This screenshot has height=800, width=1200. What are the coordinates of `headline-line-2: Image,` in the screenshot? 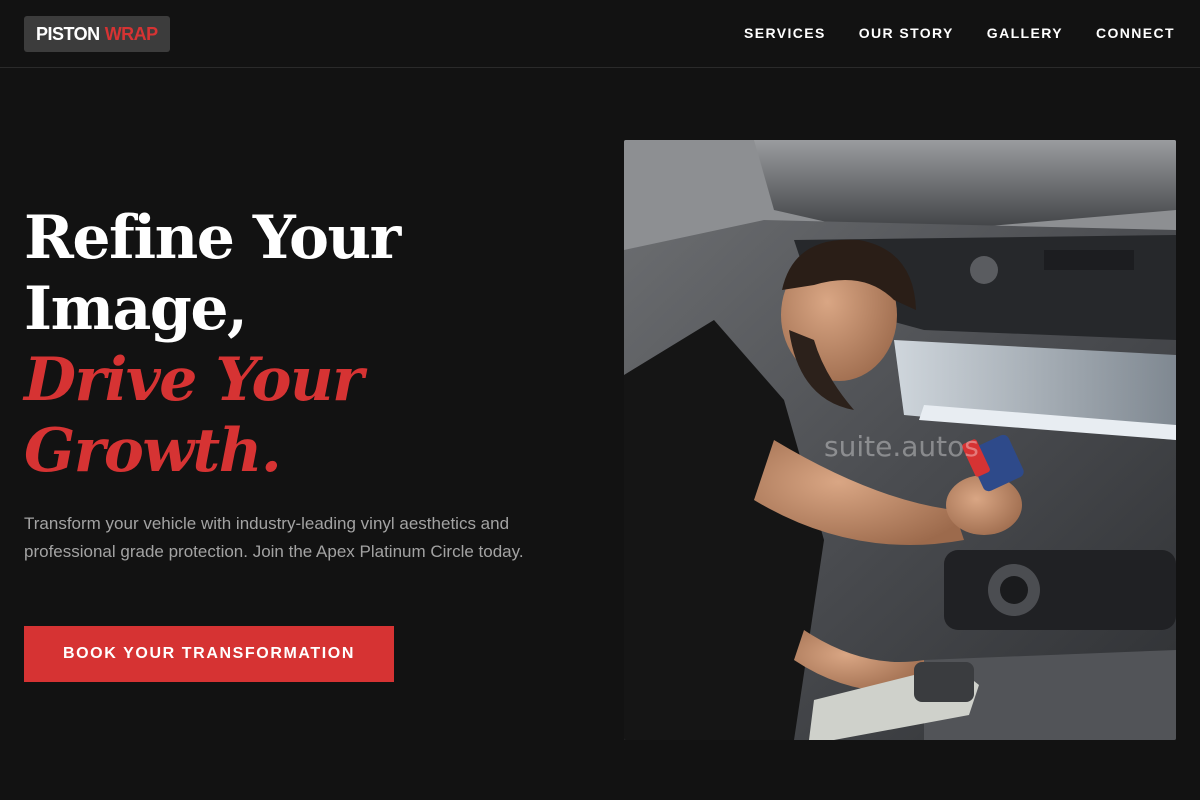 It's located at (136, 309).